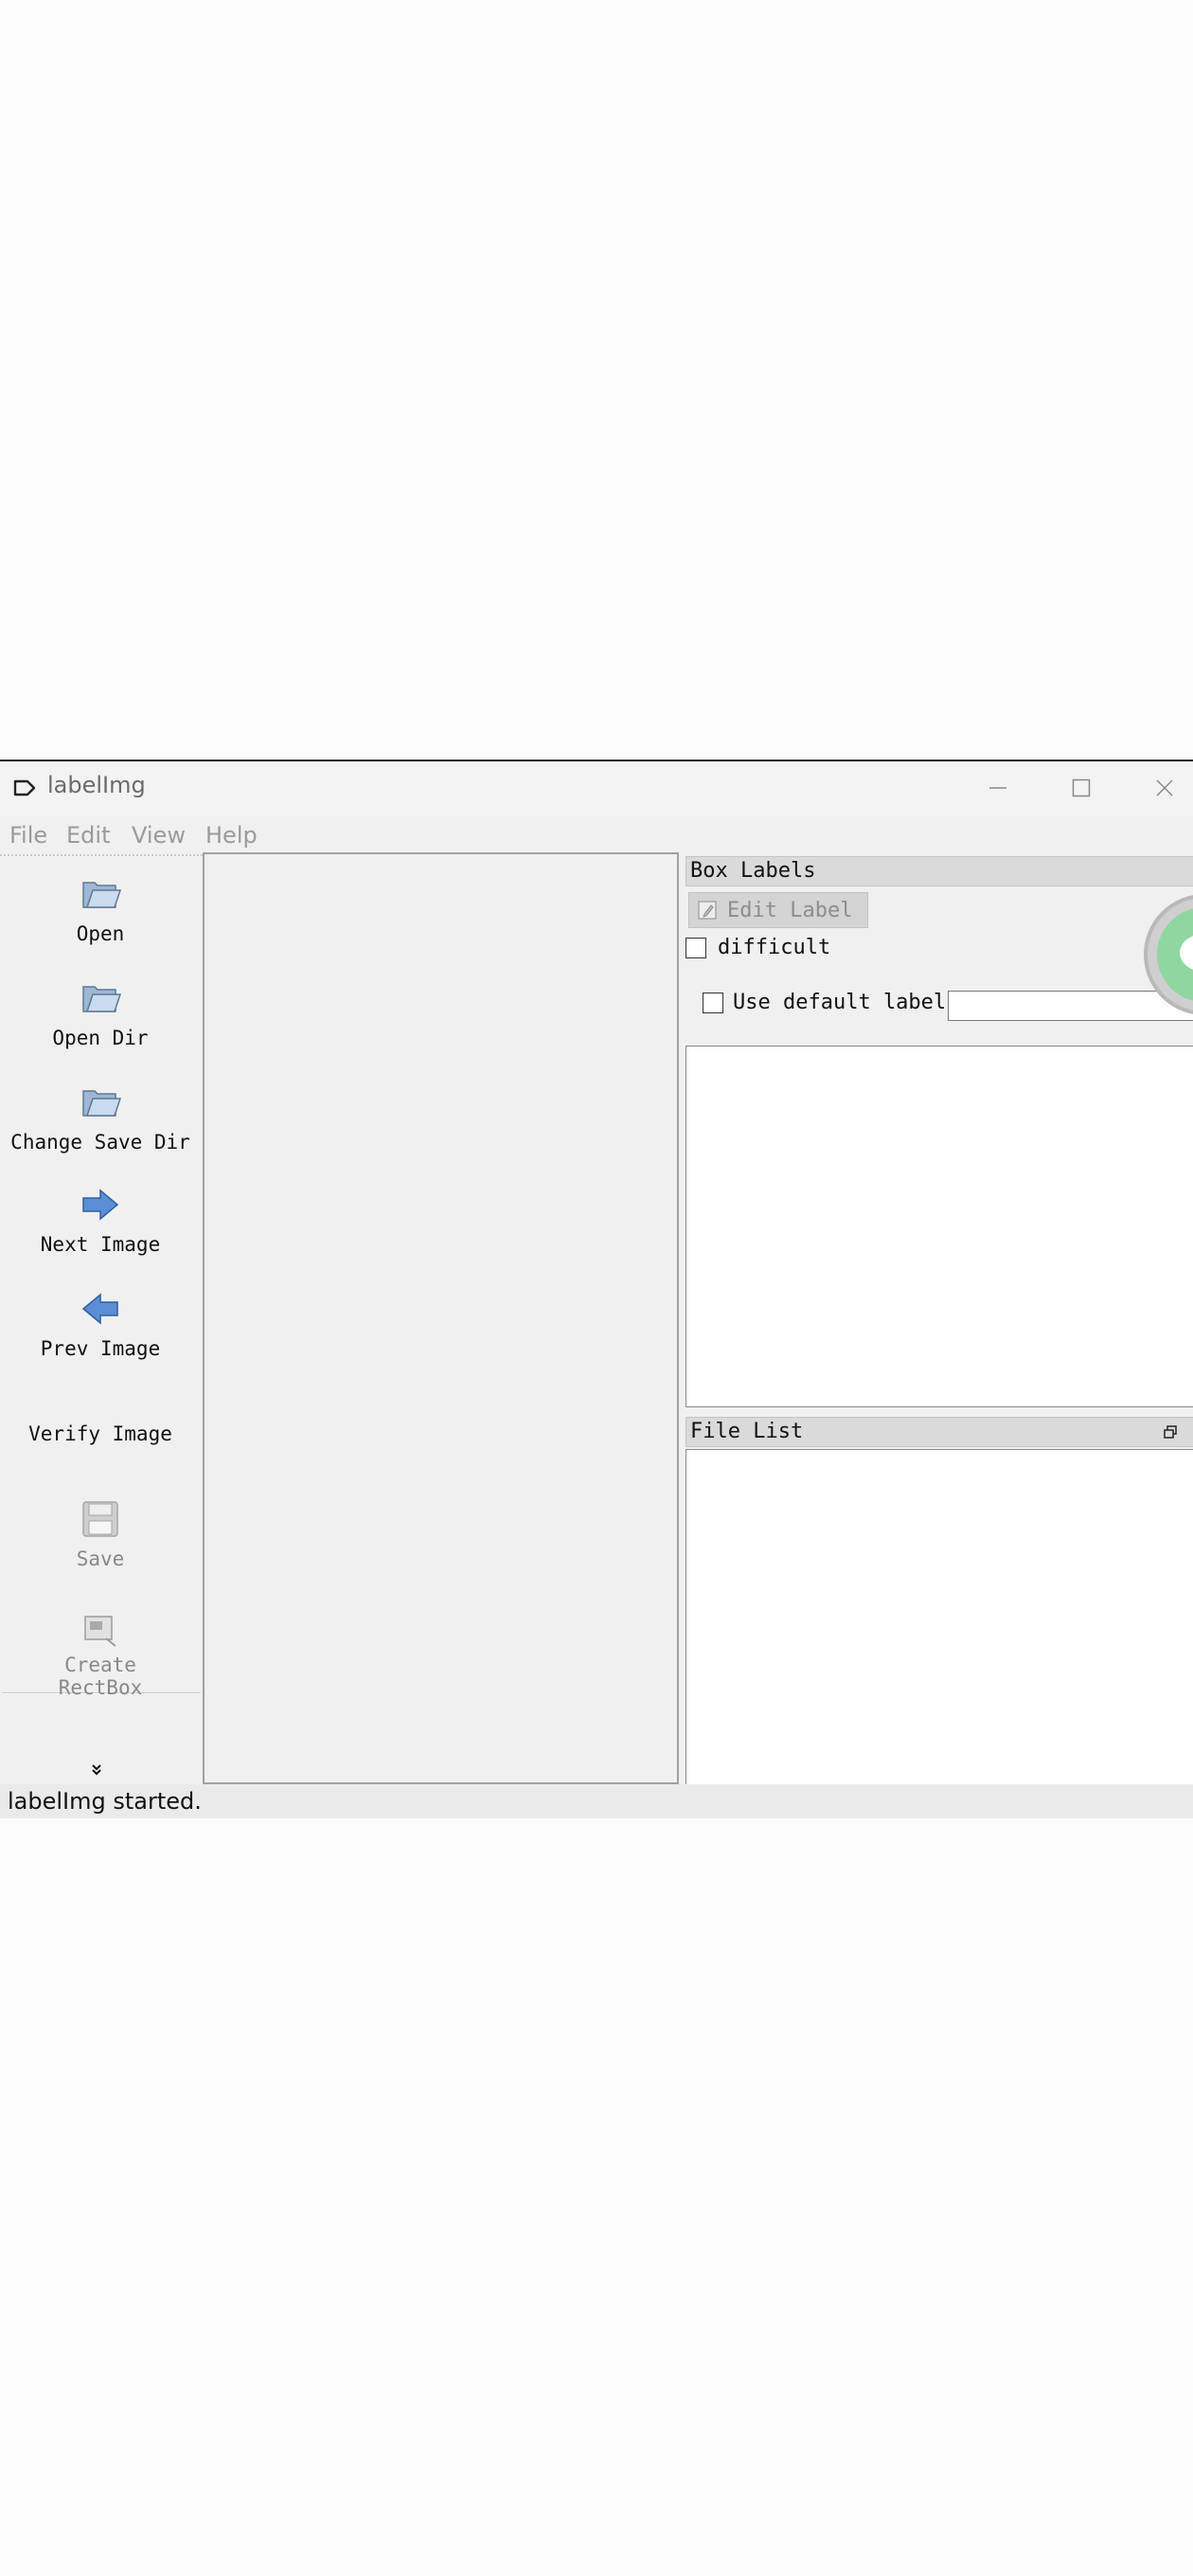 The width and height of the screenshot is (1193, 2576). I want to click on arrow-left-icon, so click(99, 1309).